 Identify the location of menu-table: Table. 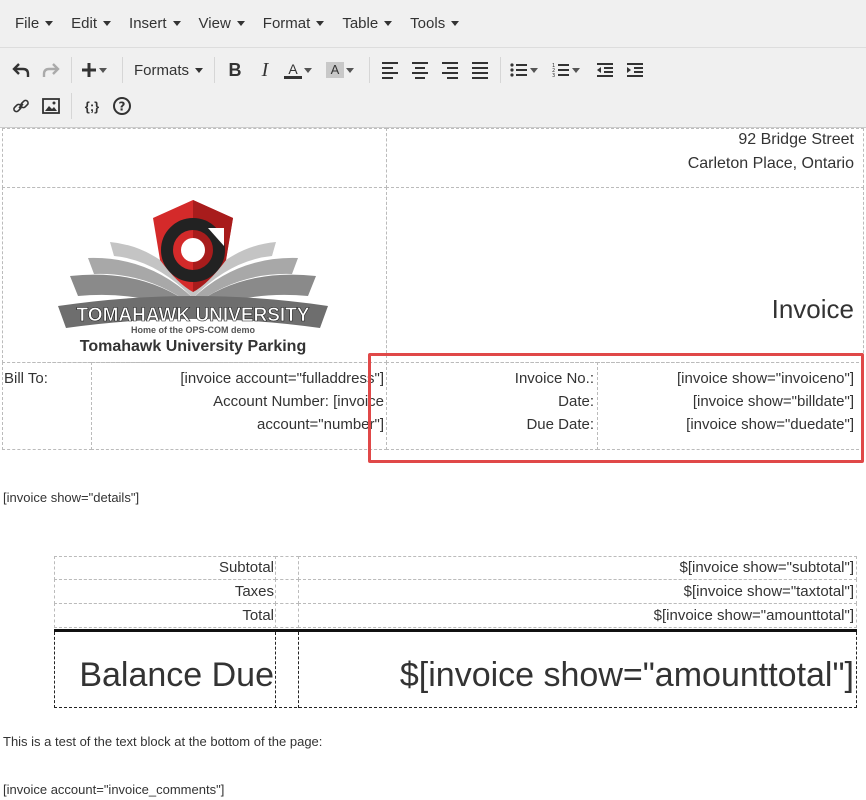
(367, 24).